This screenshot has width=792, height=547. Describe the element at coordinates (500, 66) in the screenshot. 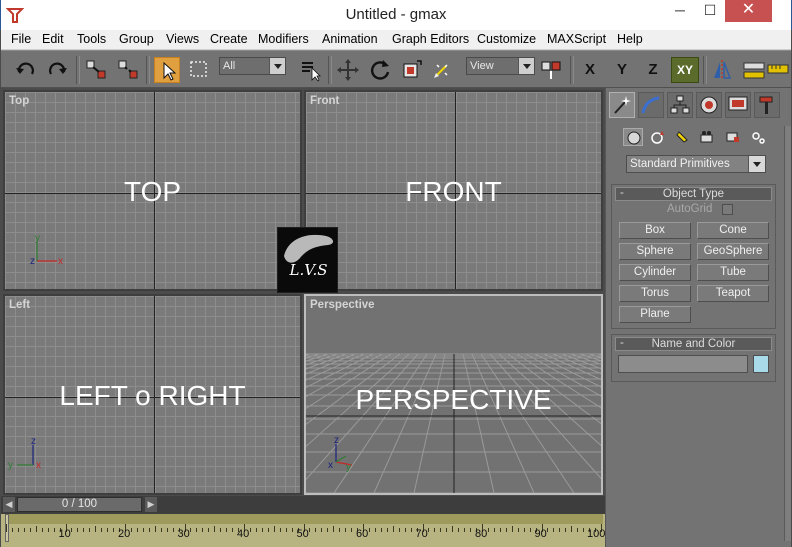

I see `reference-coordinate-dropdown: View` at that location.